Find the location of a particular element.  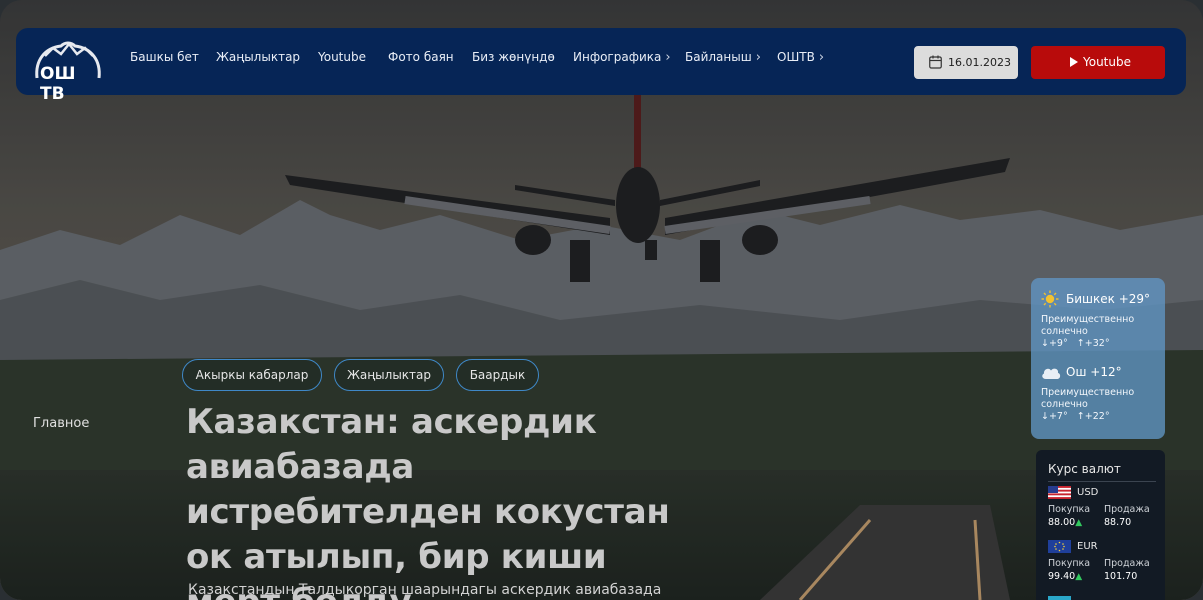

date-value: 16.01.2023 is located at coordinates (979, 62).